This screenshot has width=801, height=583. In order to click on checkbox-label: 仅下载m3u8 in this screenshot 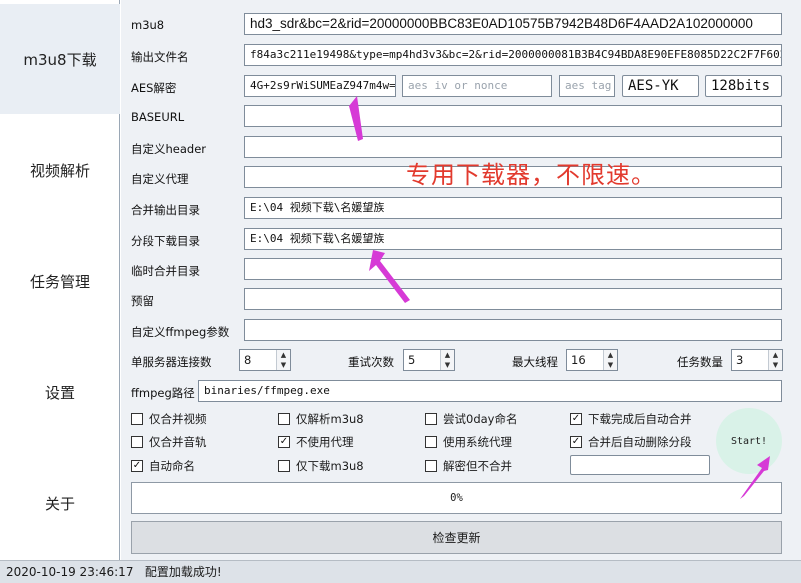, I will do `click(330, 466)`.